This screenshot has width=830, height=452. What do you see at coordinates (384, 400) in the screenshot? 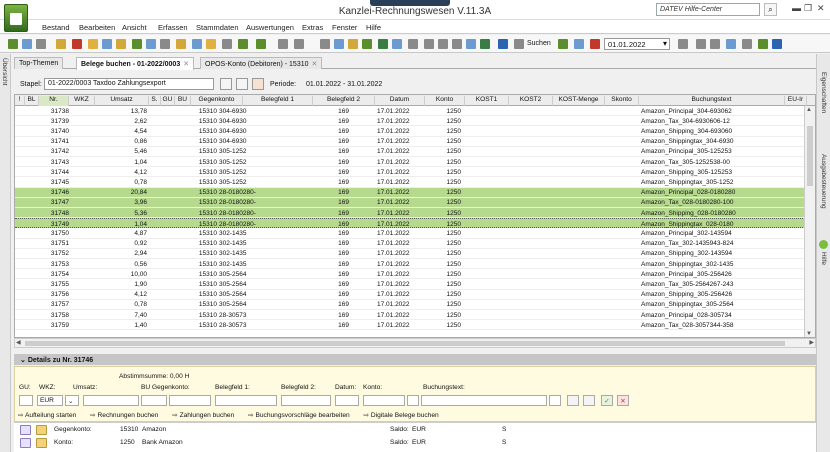
I see `konto-field` at bounding box center [384, 400].